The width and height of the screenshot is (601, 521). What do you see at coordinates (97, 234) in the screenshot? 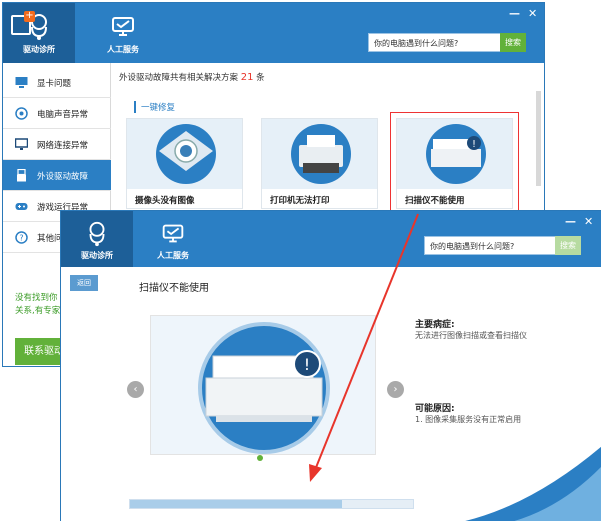
I see `stethoscope-icon` at bounding box center [97, 234].